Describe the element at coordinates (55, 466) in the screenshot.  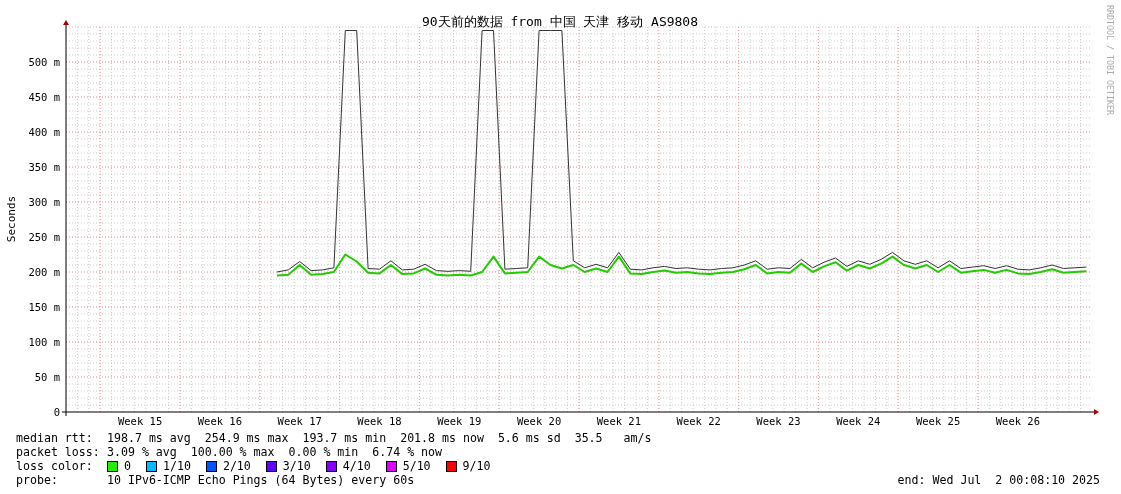
I see `legend-label: loss color:` at that location.